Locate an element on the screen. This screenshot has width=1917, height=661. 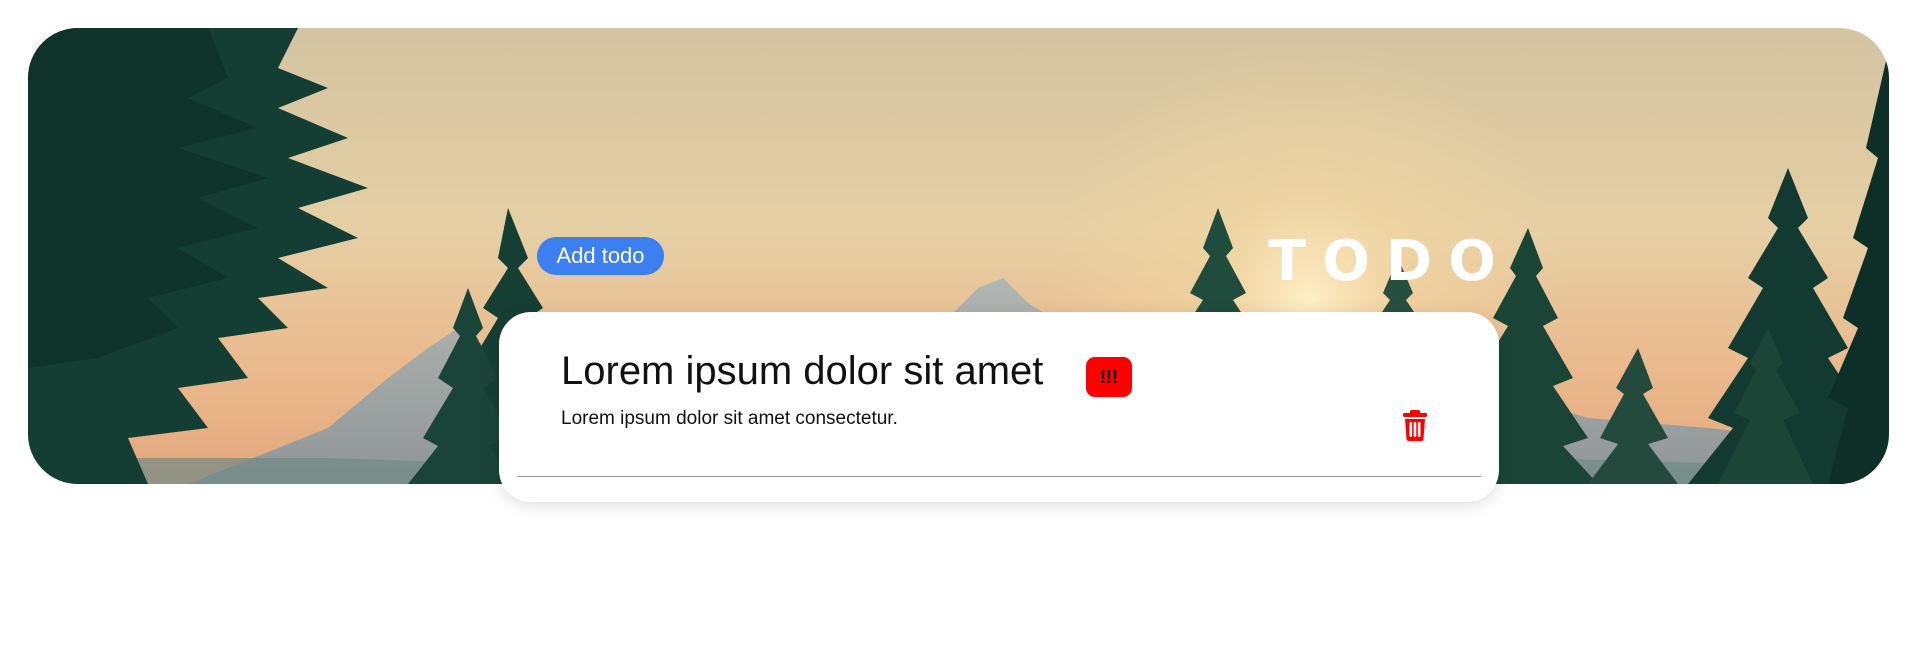
todo-divider is located at coordinates (999, 476).